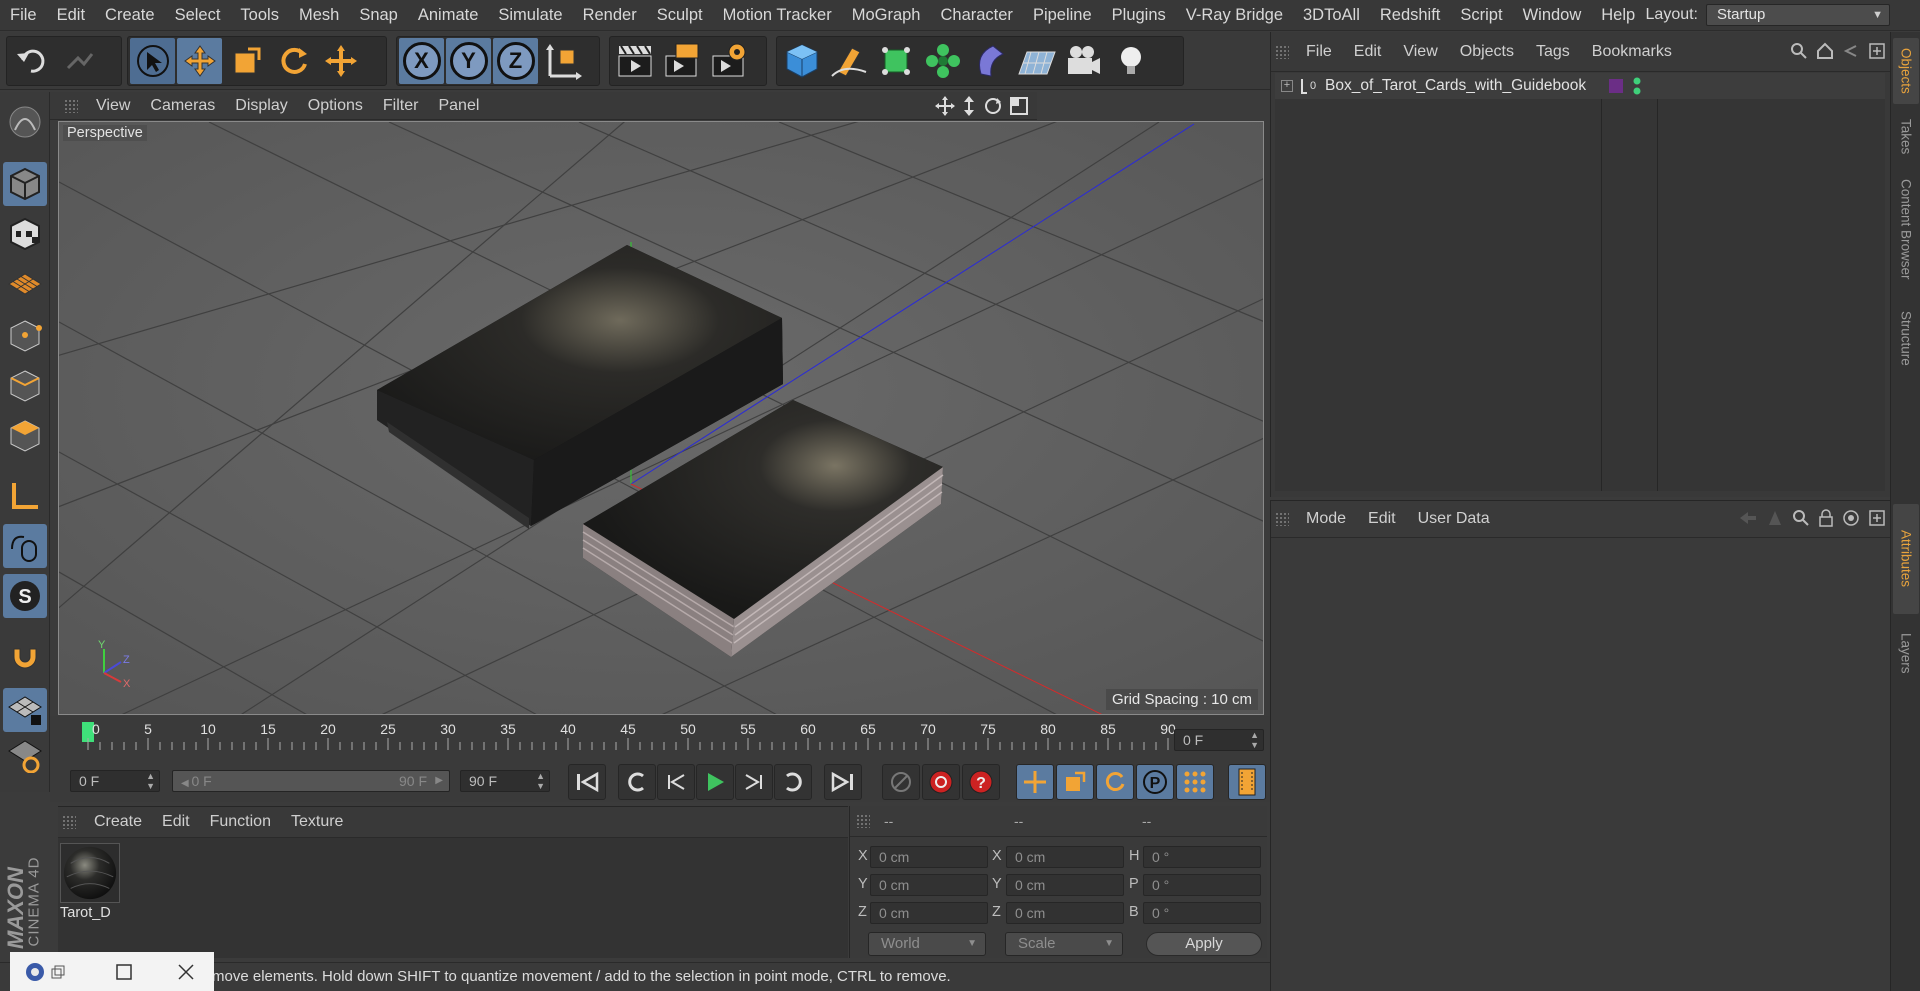 The image size is (1920, 991). Describe the element at coordinates (1851, 51) in the screenshot. I see `back-icon` at that location.